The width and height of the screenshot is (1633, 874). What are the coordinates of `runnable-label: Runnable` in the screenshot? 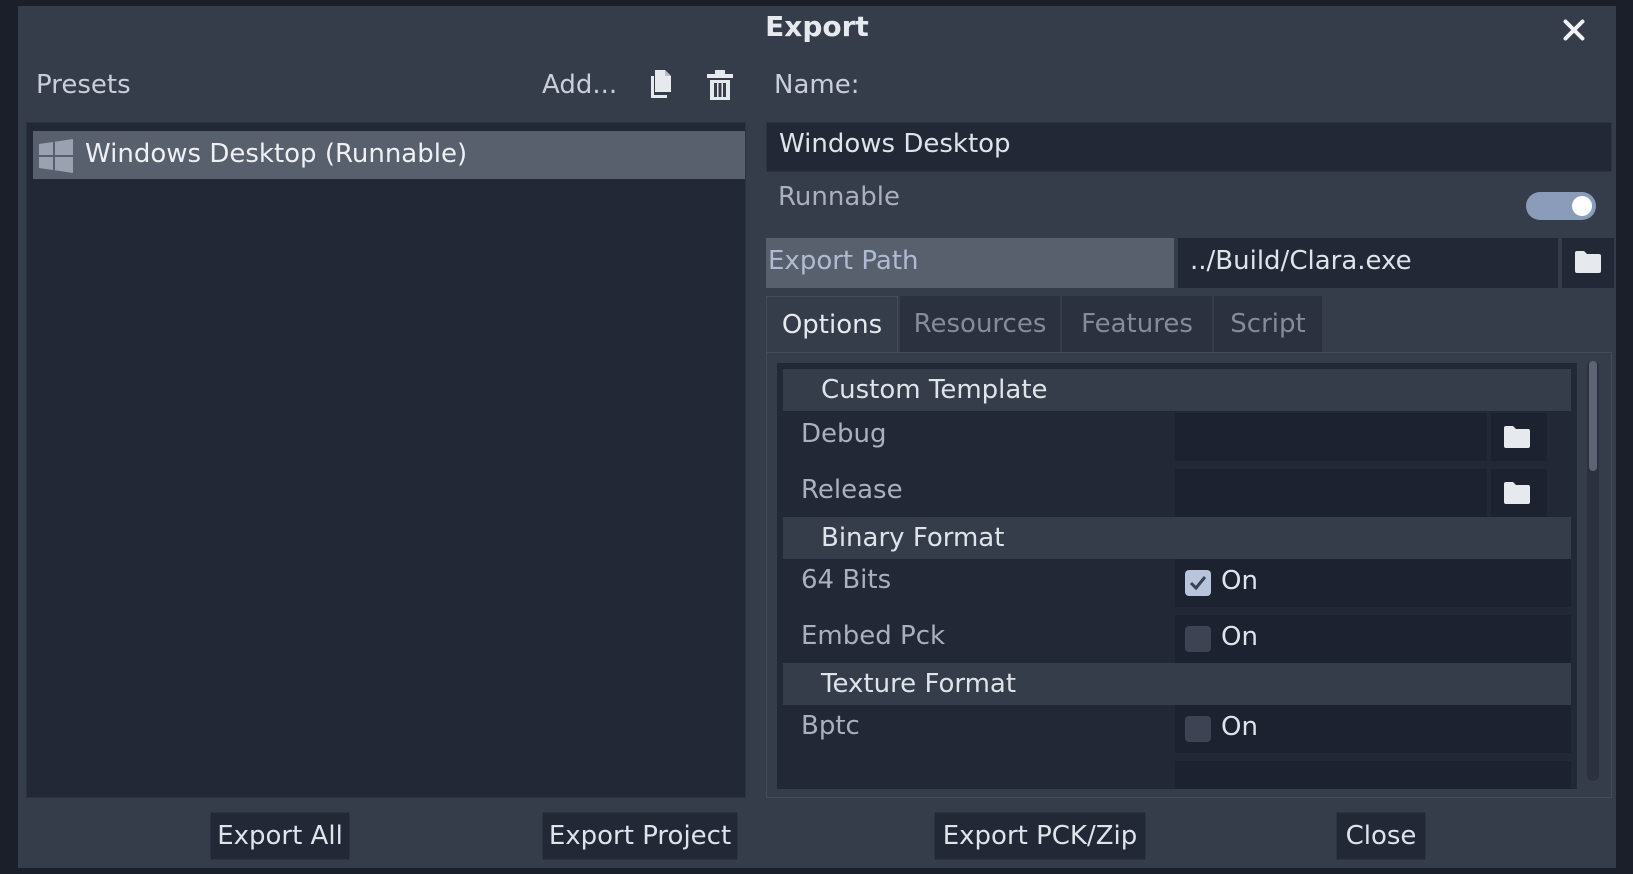 It's located at (839, 197).